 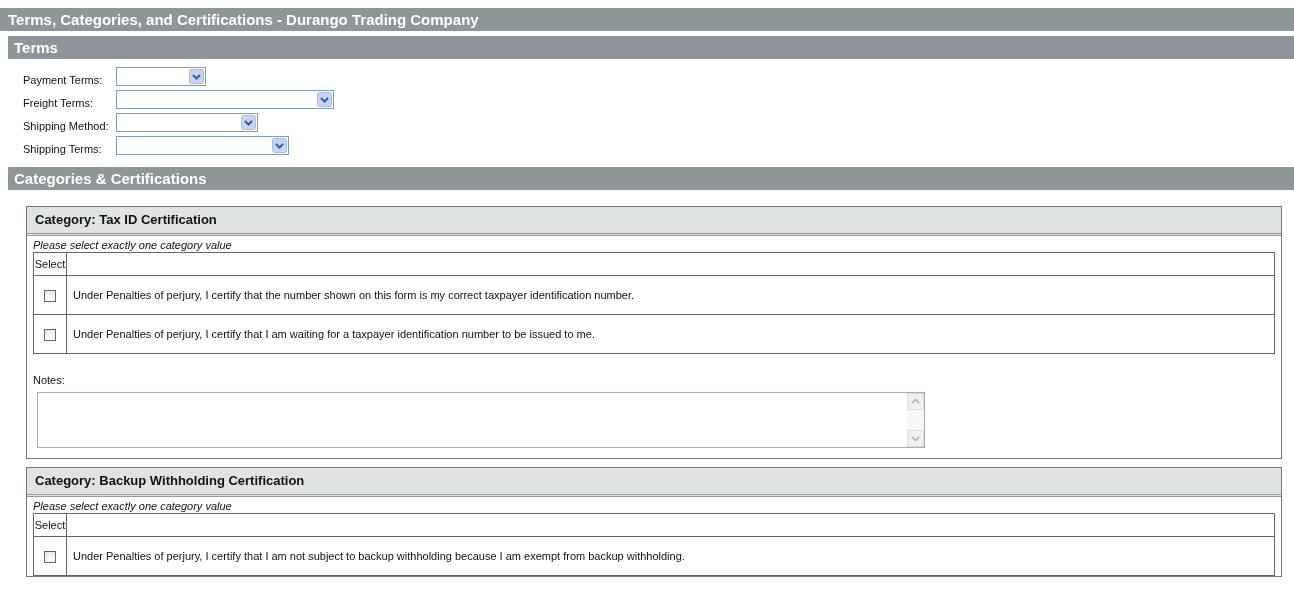 I want to click on window-title: Terms, Categories, and Certifications - Durango Trading Company, so click(x=647, y=19).